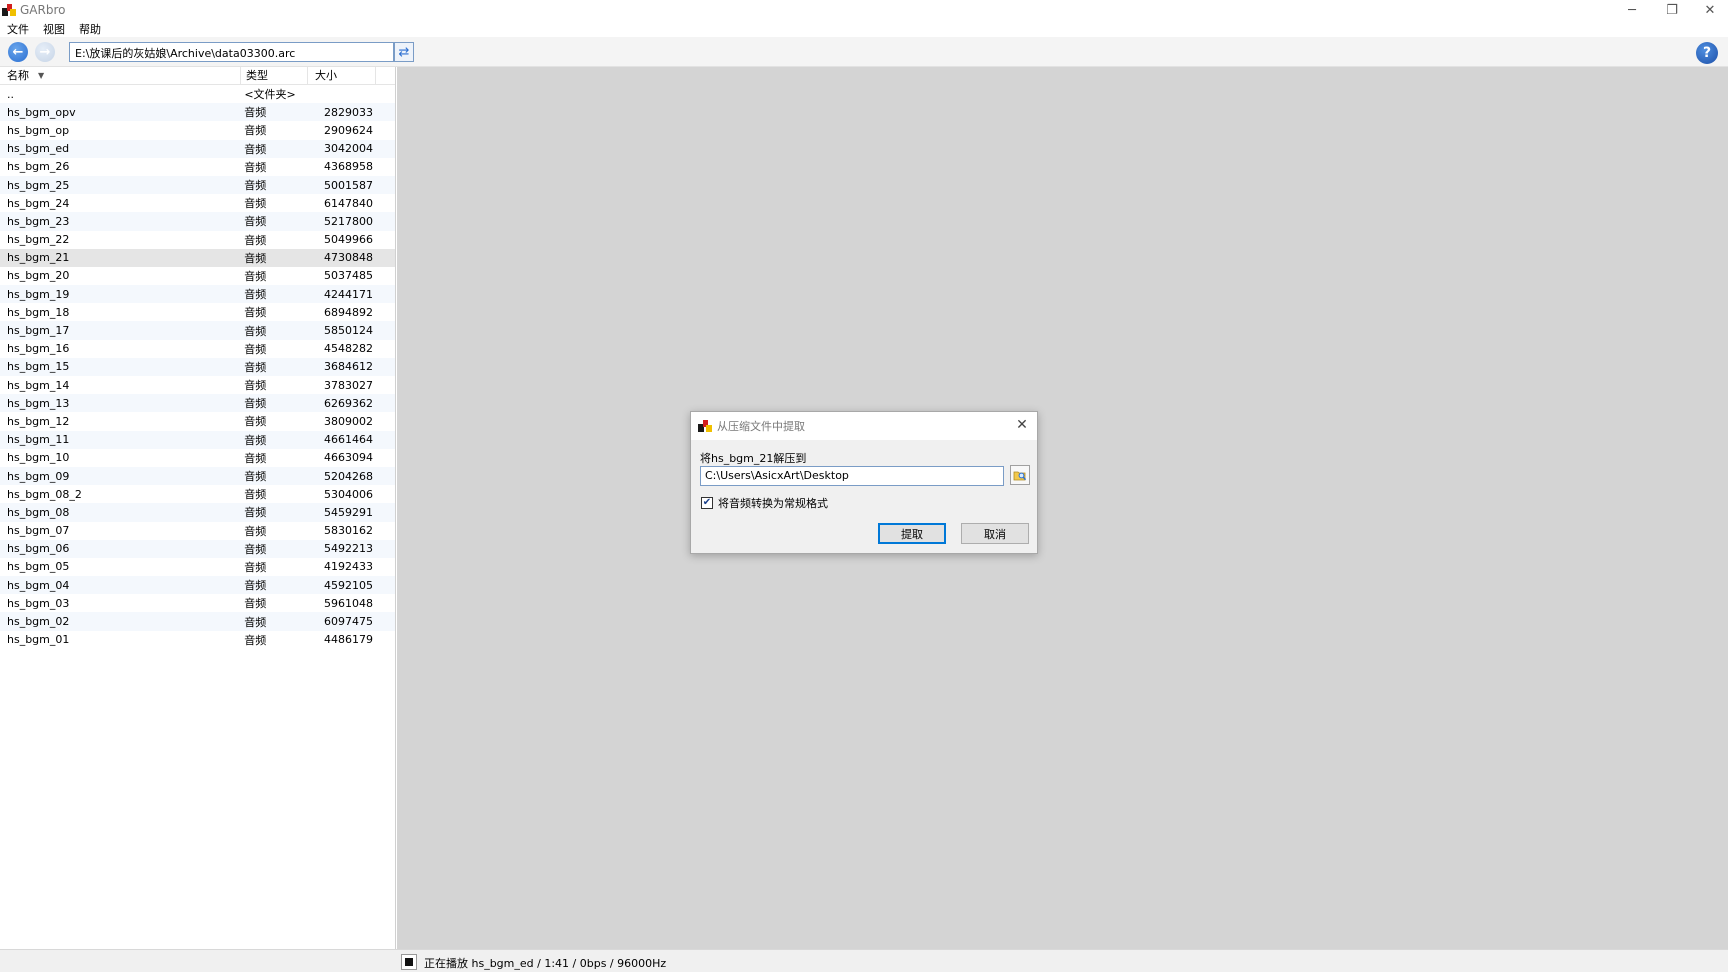 This screenshot has height=972, width=1728. What do you see at coordinates (197, 257) in the screenshot?
I see `file-row: hs_bgm_21 音频 4730848` at bounding box center [197, 257].